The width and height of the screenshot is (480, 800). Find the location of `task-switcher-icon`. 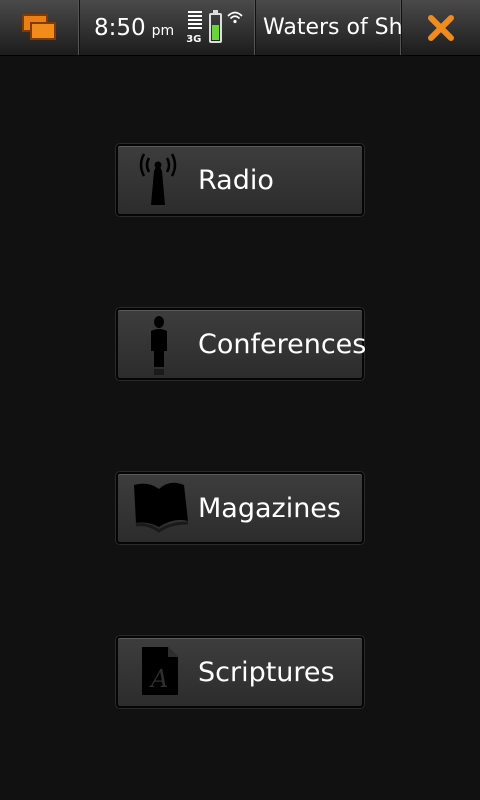

task-switcher-icon is located at coordinates (39, 27).